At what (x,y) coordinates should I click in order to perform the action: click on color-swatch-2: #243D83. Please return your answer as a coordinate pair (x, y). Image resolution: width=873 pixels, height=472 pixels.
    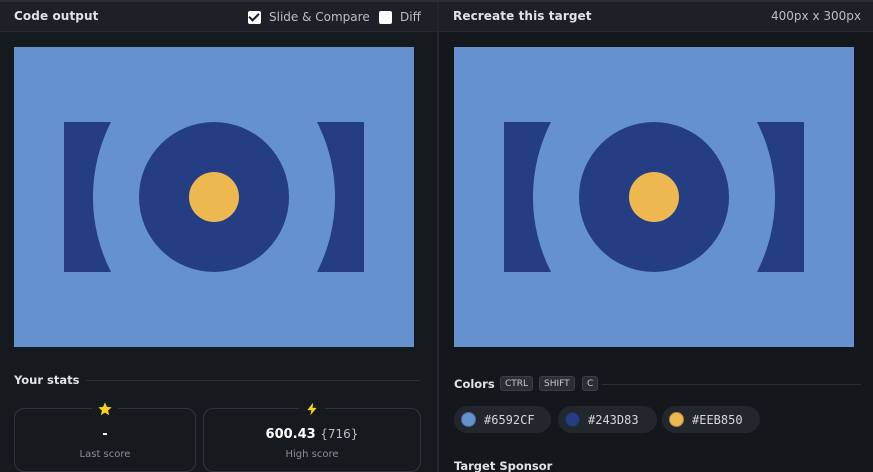
    Looking at the image, I should click on (607, 419).